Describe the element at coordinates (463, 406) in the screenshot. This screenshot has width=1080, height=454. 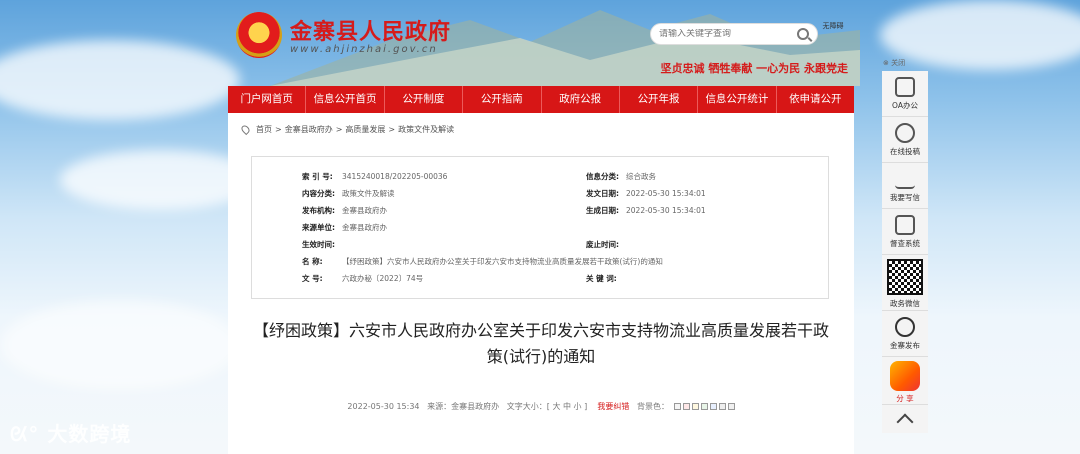
I see `article-source: 来源：金寨县政府办` at that location.